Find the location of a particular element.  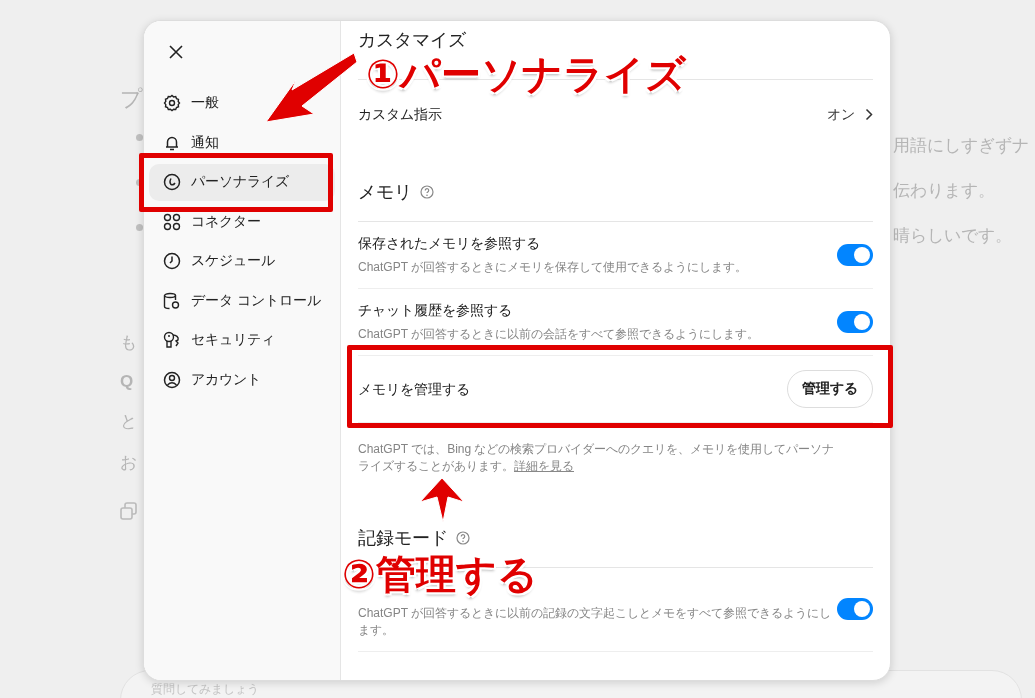

copy-icon is located at coordinates (129, 511).